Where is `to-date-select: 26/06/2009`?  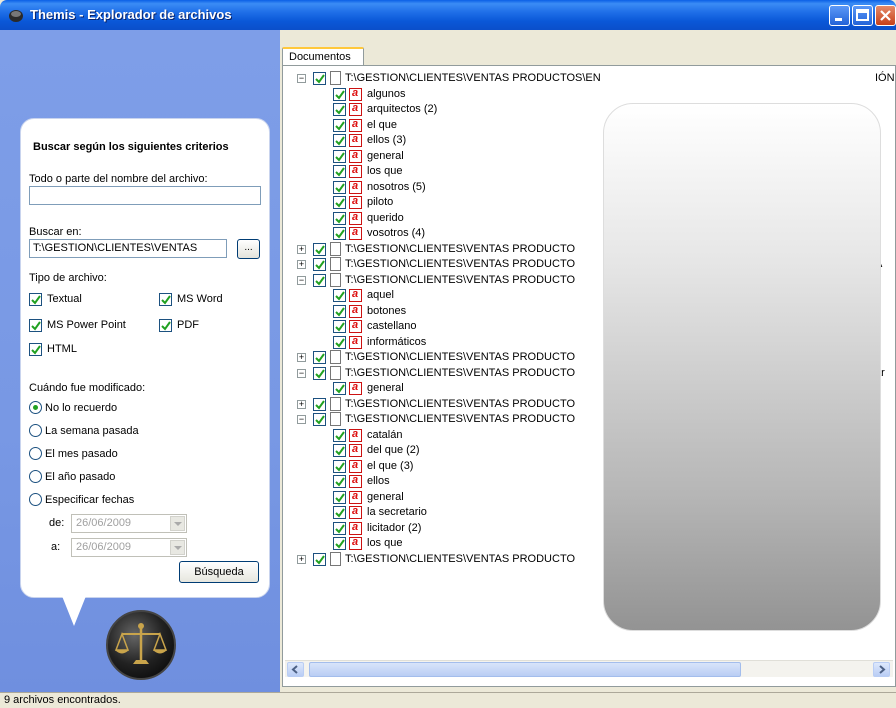
to-date-select: 26/06/2009 is located at coordinates (129, 547).